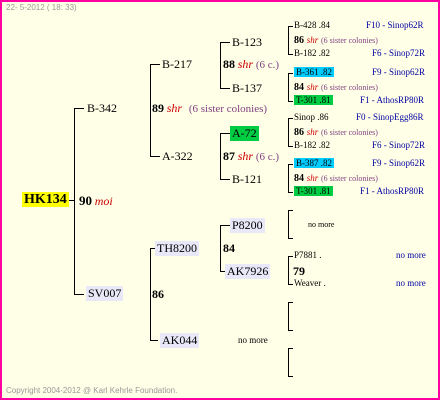  I want to click on gen4-year: 84, so click(299, 178).